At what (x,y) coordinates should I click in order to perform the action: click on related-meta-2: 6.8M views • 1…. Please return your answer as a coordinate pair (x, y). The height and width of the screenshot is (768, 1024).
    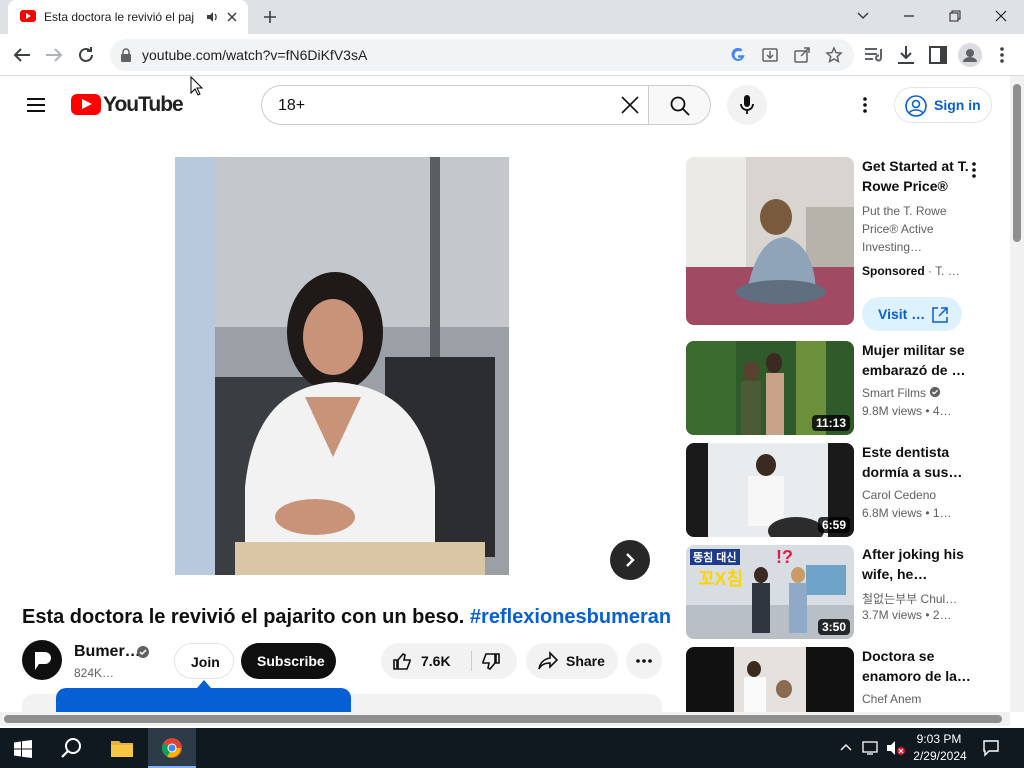
    Looking at the image, I should click on (907, 513).